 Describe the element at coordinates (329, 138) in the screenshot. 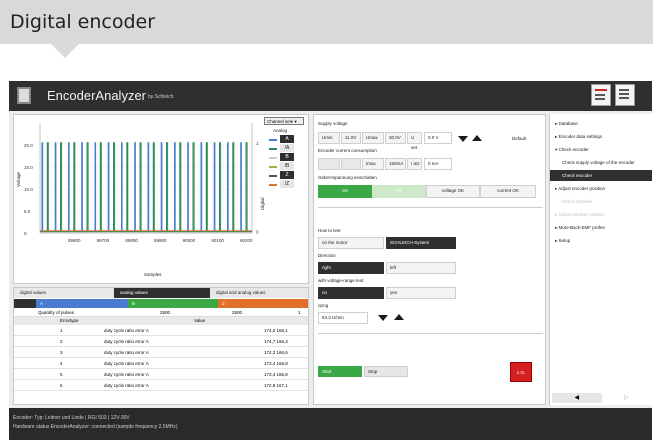

I see `umin-label: Umin` at that location.